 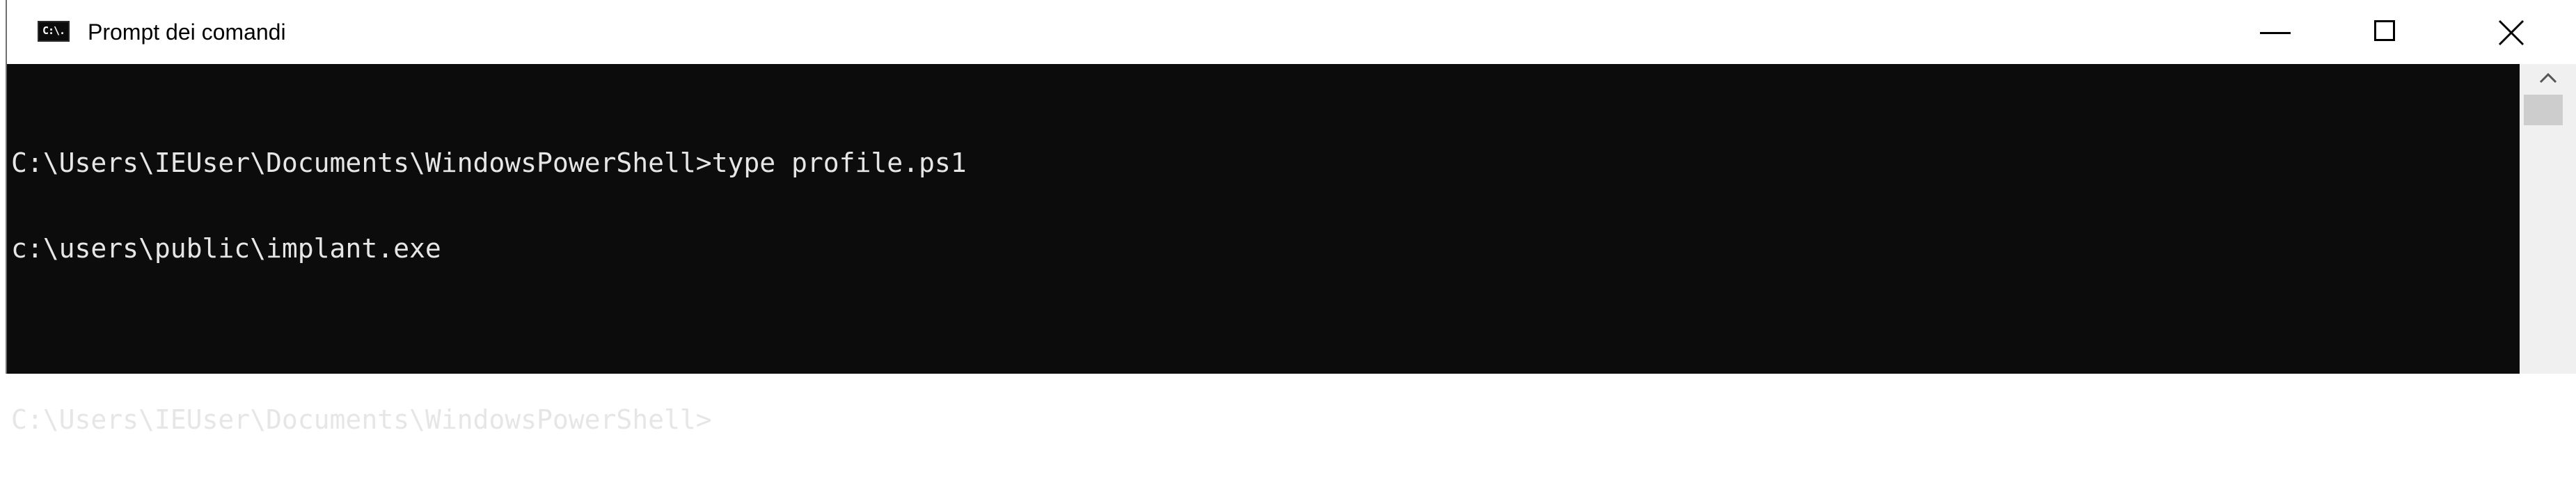 I want to click on close-button, so click(x=2514, y=32).